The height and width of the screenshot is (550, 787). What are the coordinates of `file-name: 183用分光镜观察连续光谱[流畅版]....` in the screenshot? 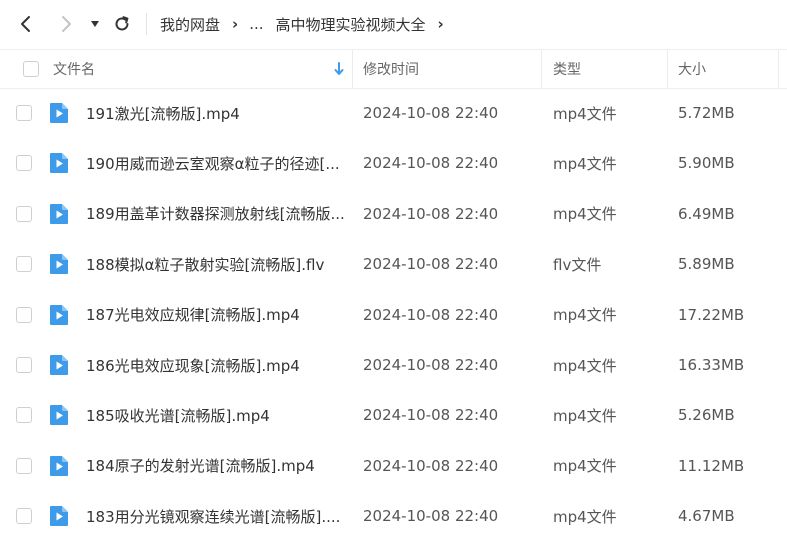 It's located at (217, 516).